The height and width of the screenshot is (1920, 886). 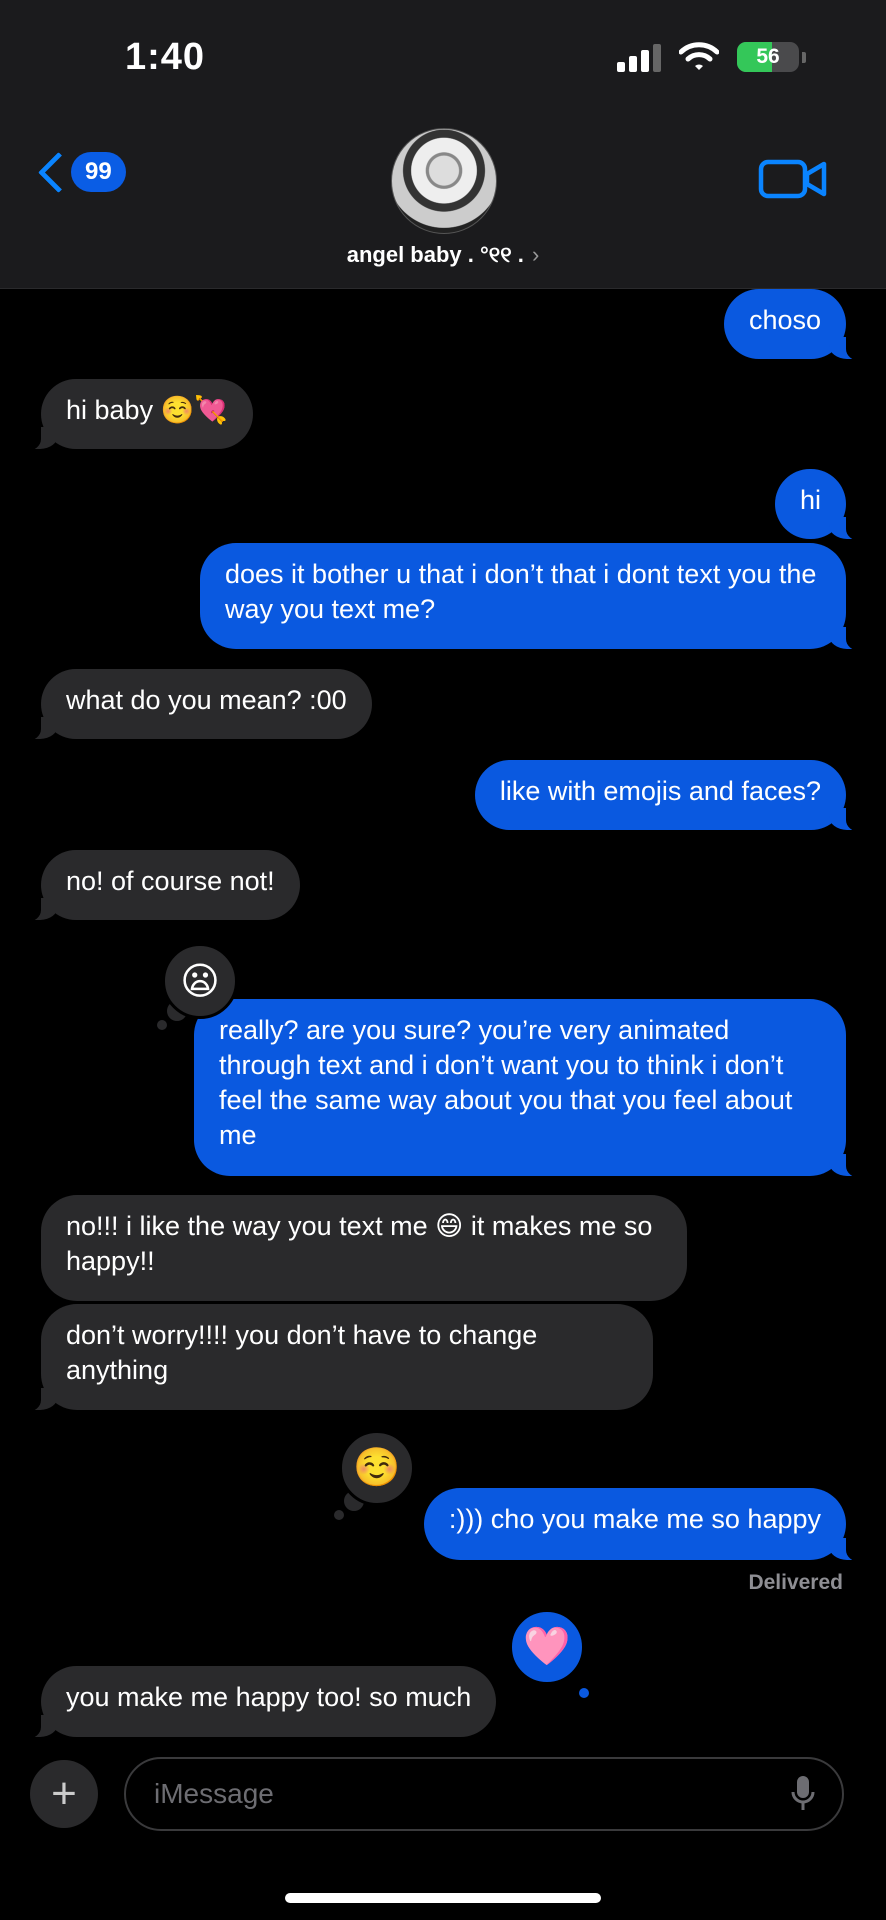 What do you see at coordinates (673, 796) in the screenshot?
I see `outgoing-message: like with emojis and faces?` at bounding box center [673, 796].